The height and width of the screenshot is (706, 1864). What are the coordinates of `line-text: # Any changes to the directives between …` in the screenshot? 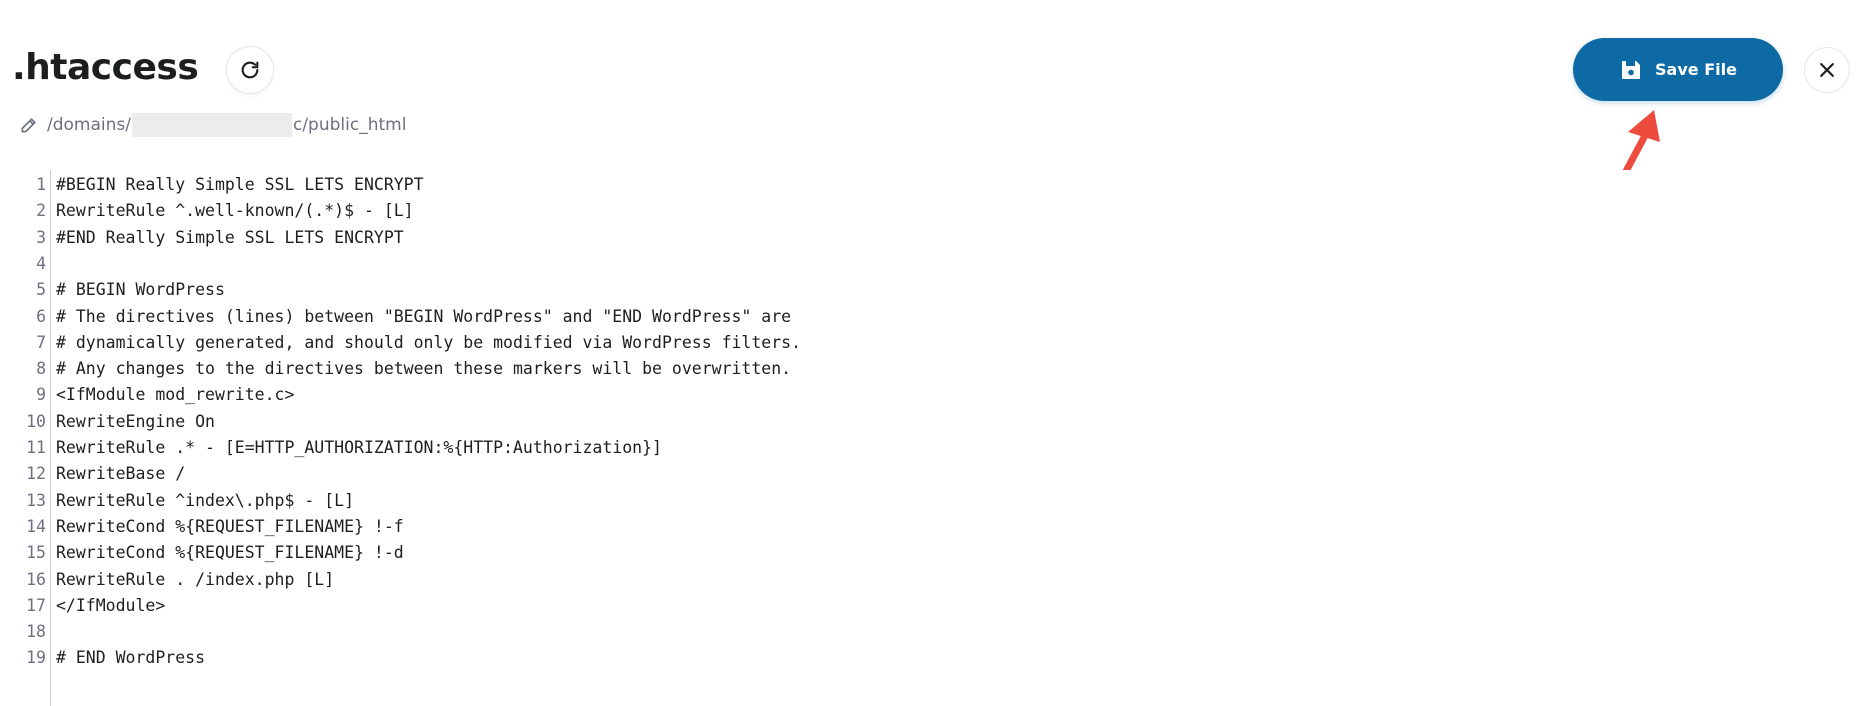 It's located at (423, 369).